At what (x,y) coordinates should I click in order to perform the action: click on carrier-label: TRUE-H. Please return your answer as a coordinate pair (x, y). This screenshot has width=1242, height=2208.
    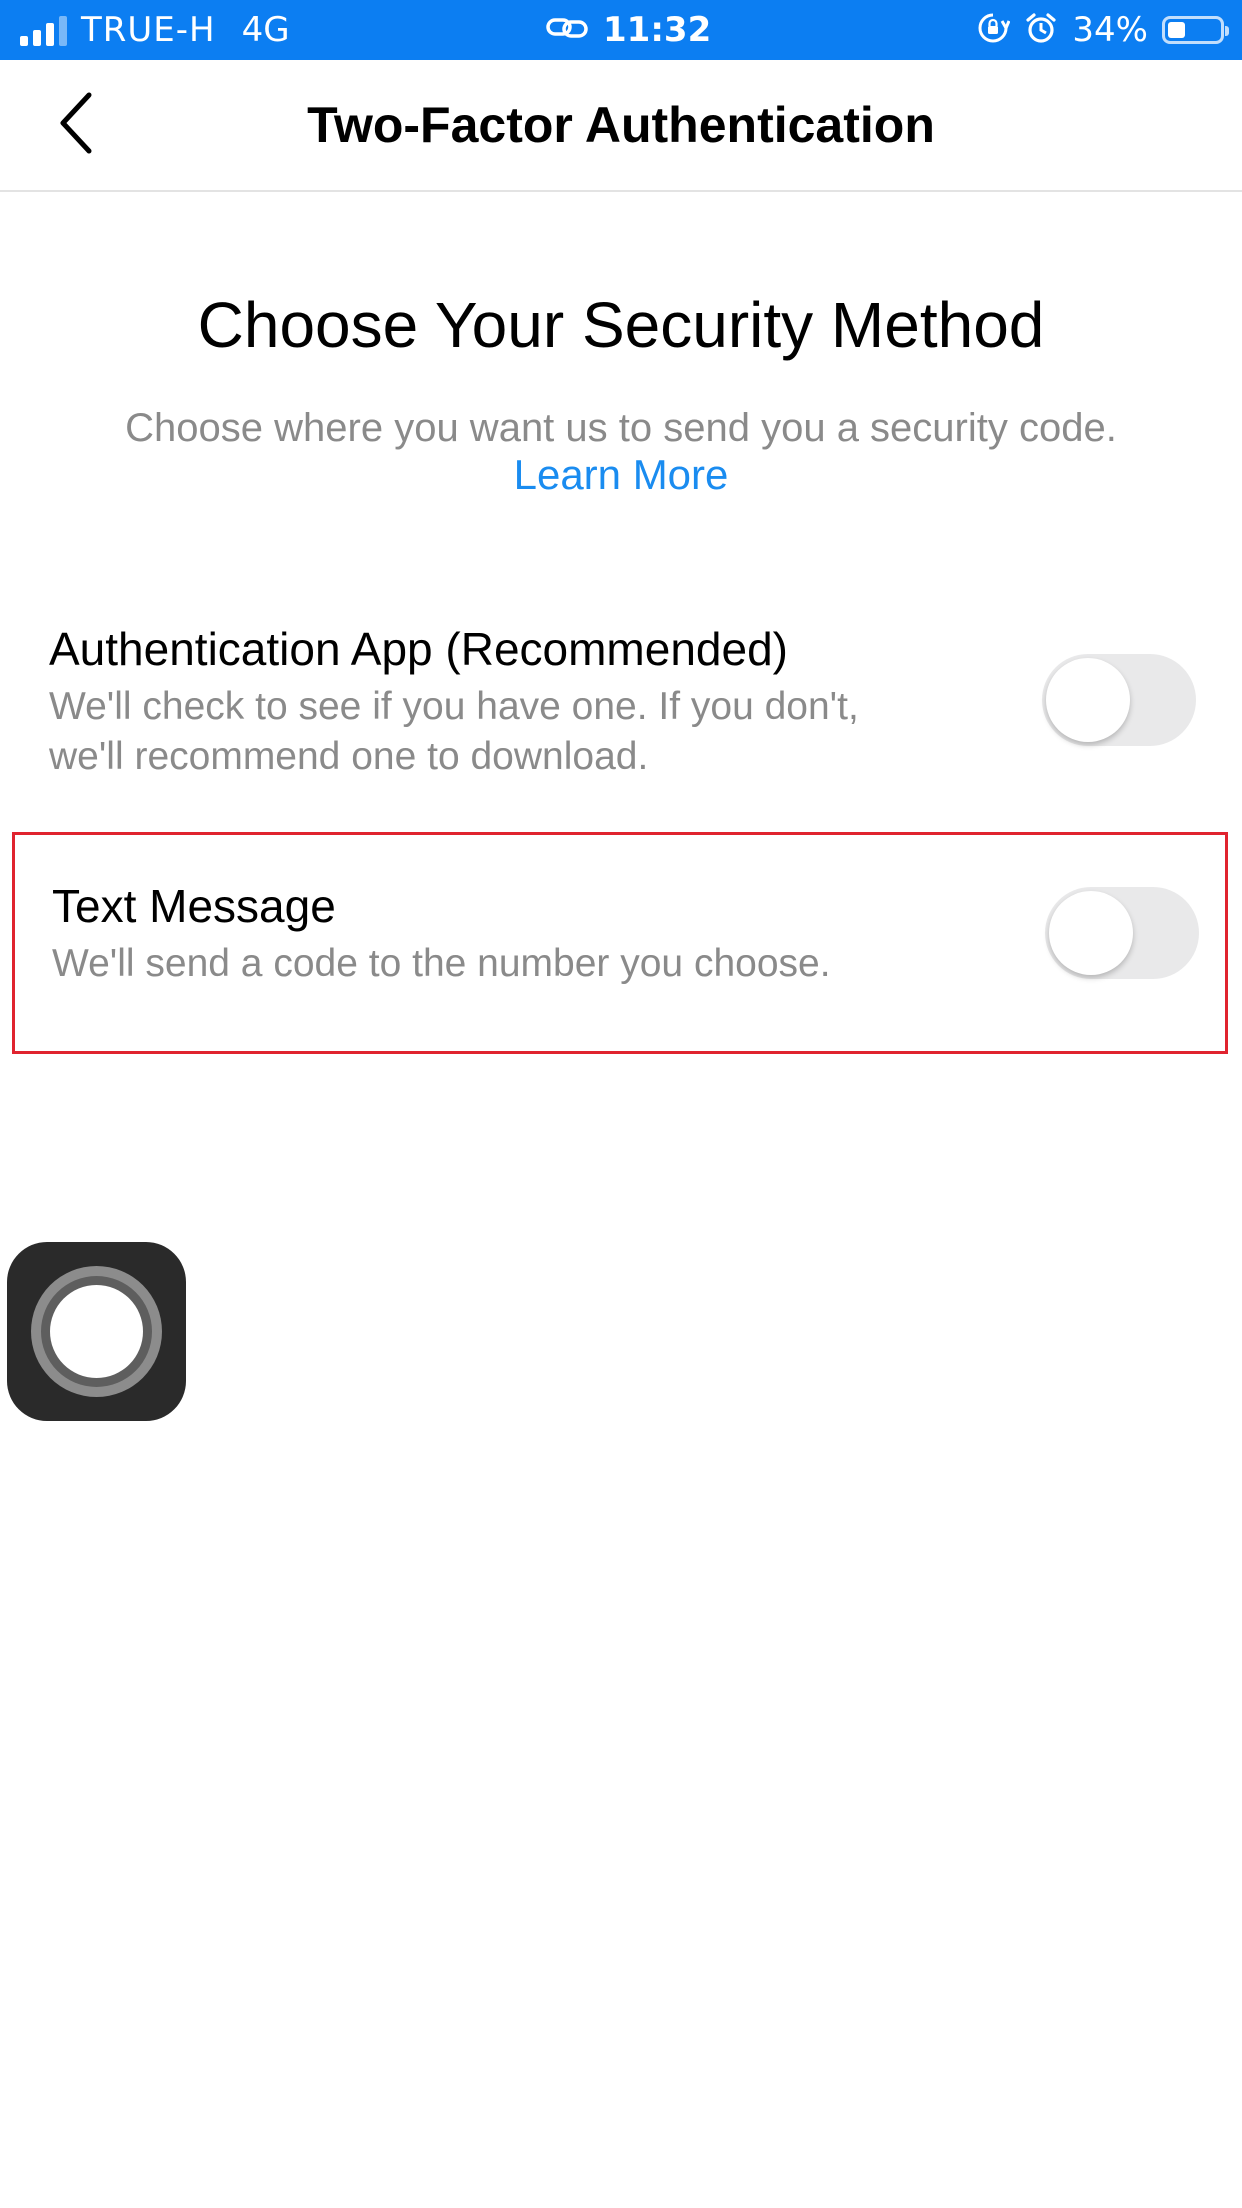
    Looking at the image, I should click on (148, 30).